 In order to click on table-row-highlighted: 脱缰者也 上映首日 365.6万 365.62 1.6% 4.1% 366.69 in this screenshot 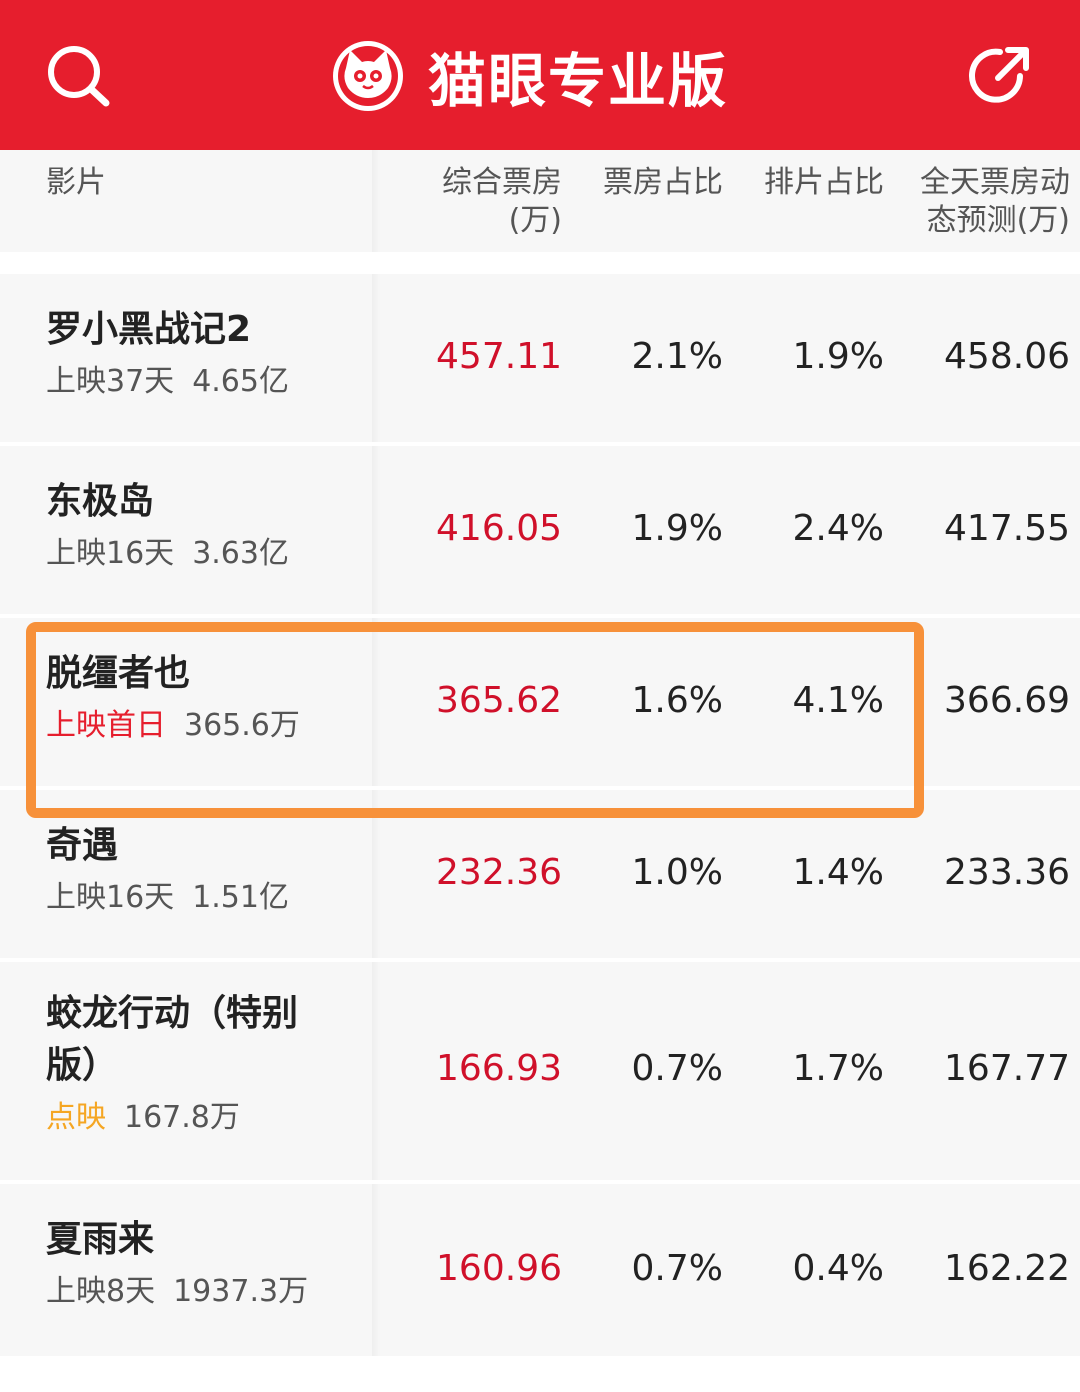, I will do `click(540, 704)`.